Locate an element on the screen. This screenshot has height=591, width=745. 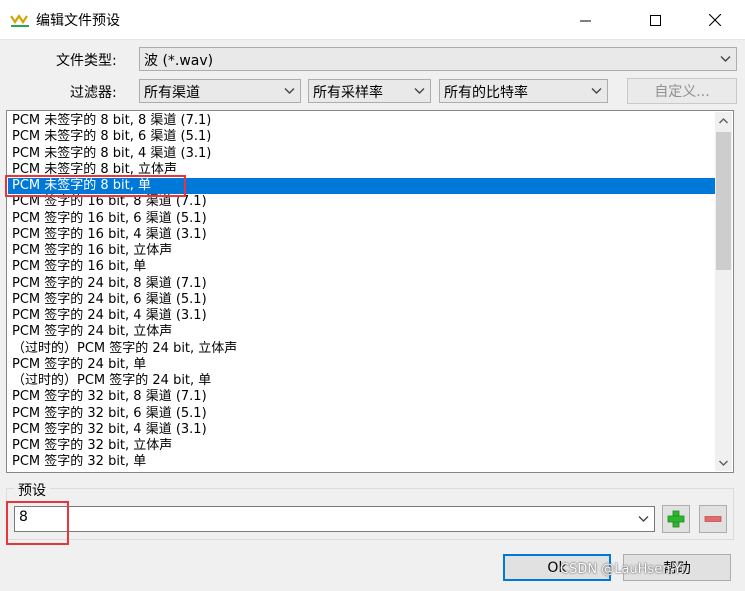
highlight-box-preset is located at coordinates (37, 523).